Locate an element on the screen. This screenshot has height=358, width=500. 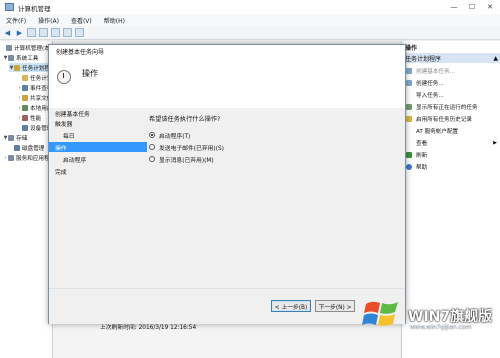
tree-item-system-tools: ▼ 系统工具 is located at coordinates (20, 57).